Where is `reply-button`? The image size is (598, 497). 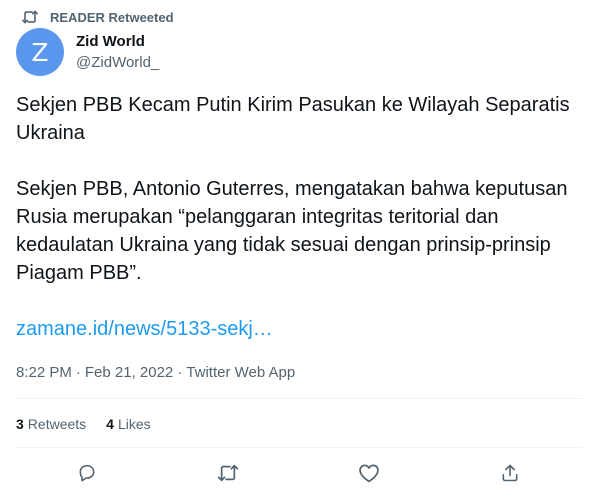
reply-button is located at coordinates (87, 473).